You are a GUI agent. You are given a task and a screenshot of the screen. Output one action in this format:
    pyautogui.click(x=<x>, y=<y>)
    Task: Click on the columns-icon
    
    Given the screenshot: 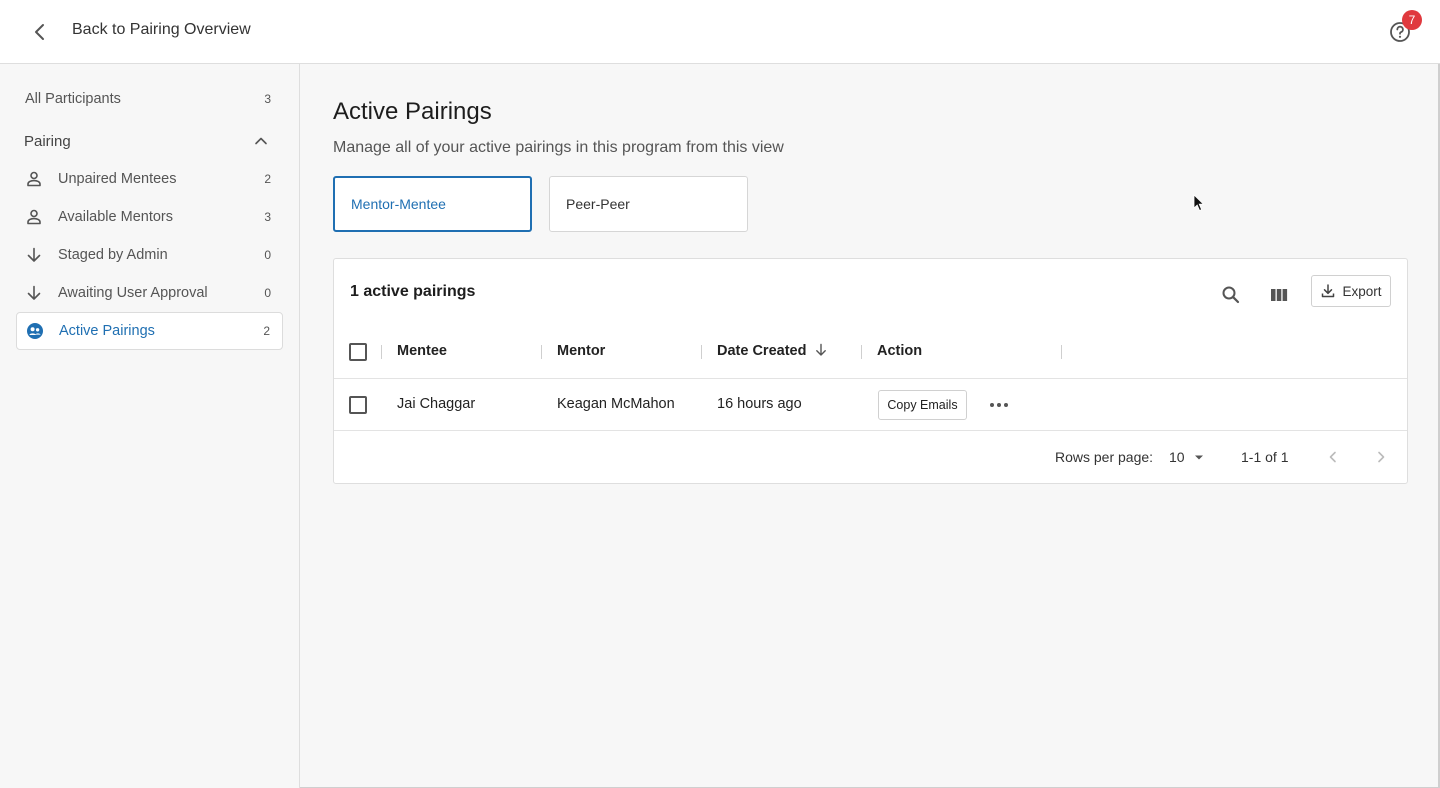 What is the action you would take?
    pyautogui.click(x=1279, y=295)
    